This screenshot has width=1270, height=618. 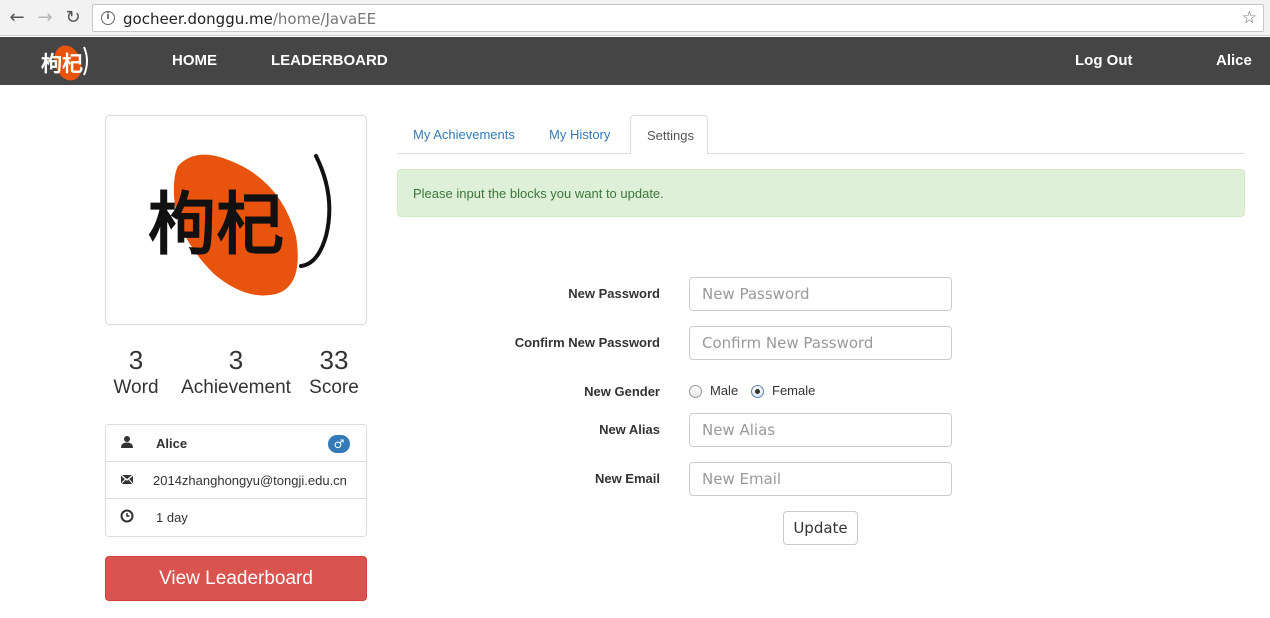 What do you see at coordinates (334, 387) in the screenshot?
I see `stat-score-label: Score` at bounding box center [334, 387].